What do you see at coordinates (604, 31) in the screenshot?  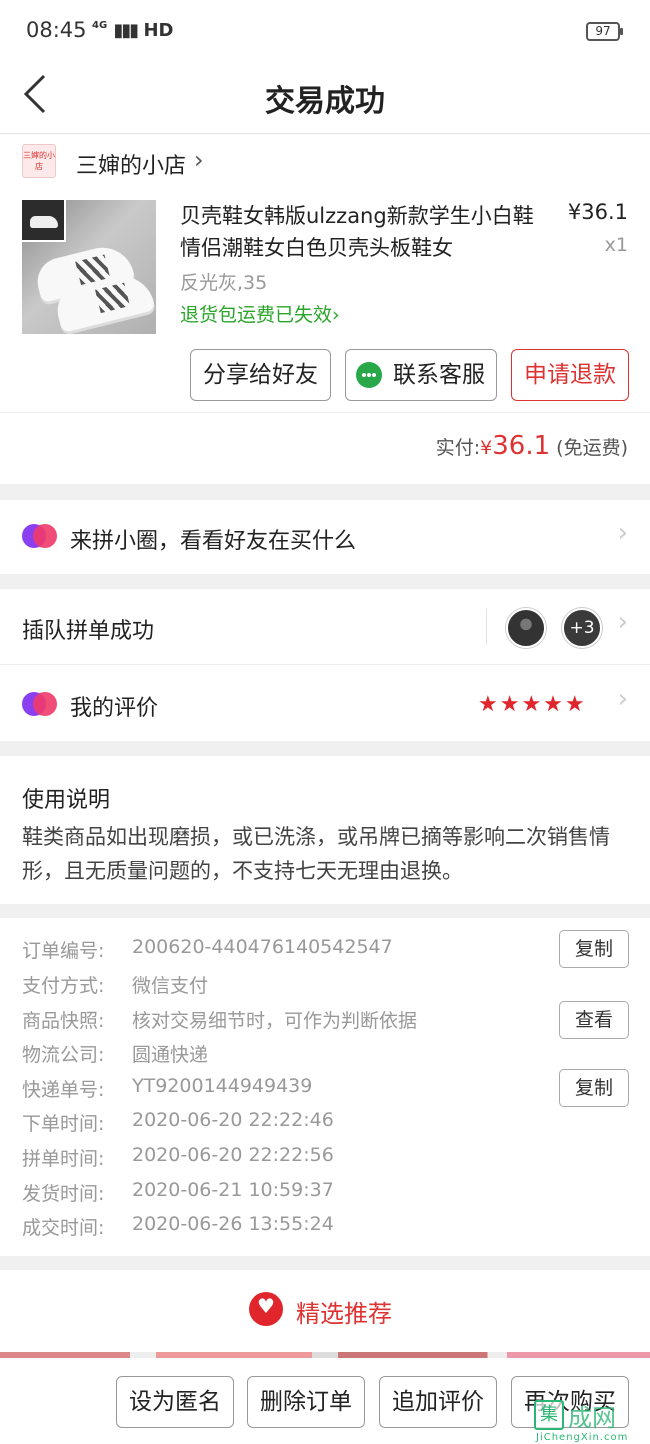 I see `battery-icon: 97` at bounding box center [604, 31].